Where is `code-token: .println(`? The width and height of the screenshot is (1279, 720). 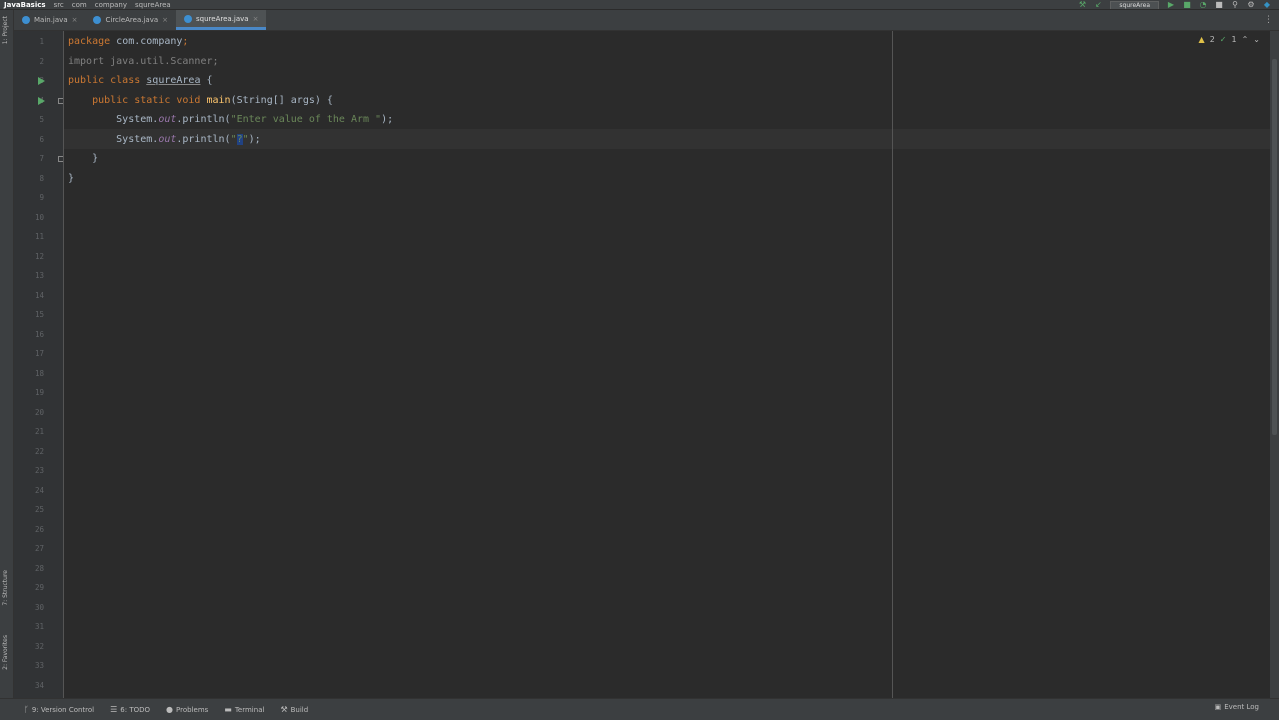 code-token: .println( is located at coordinates (203, 119).